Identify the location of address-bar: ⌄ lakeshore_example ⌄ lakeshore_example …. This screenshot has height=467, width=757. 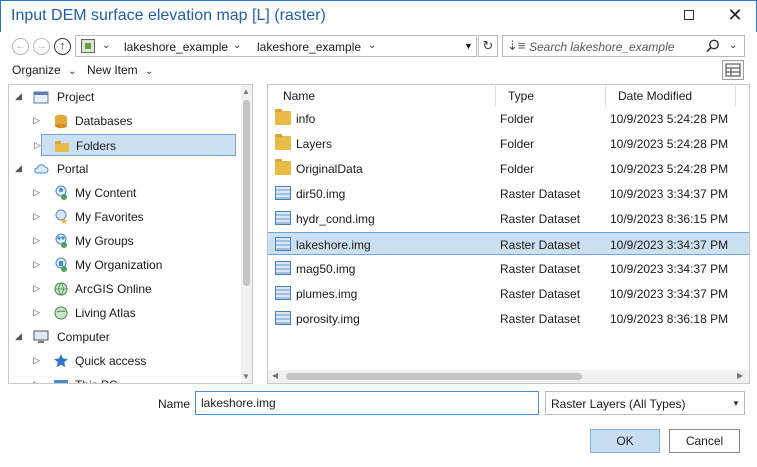
(276, 46).